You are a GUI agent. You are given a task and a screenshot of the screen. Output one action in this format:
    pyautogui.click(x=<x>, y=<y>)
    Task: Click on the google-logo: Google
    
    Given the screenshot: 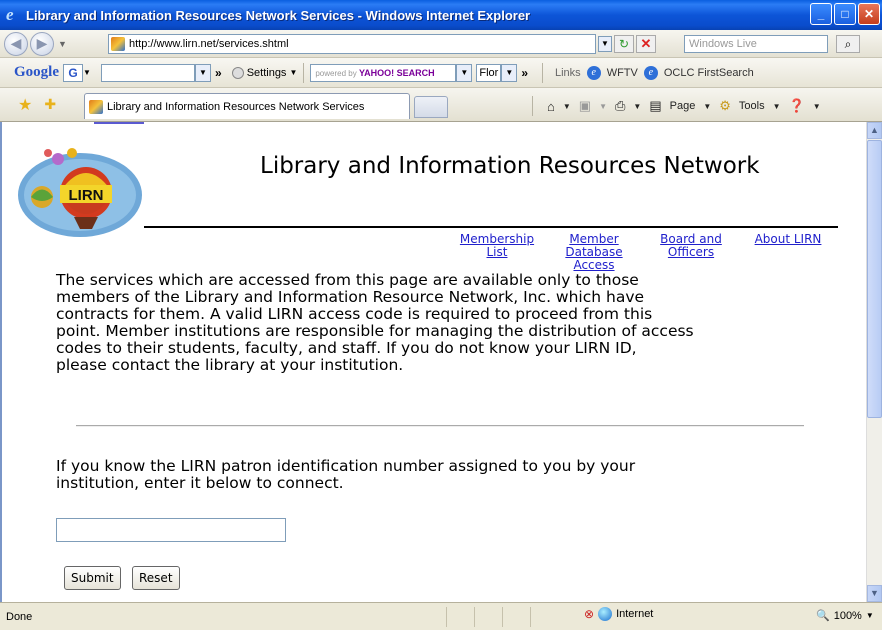 What is the action you would take?
    pyautogui.click(x=36, y=72)
    